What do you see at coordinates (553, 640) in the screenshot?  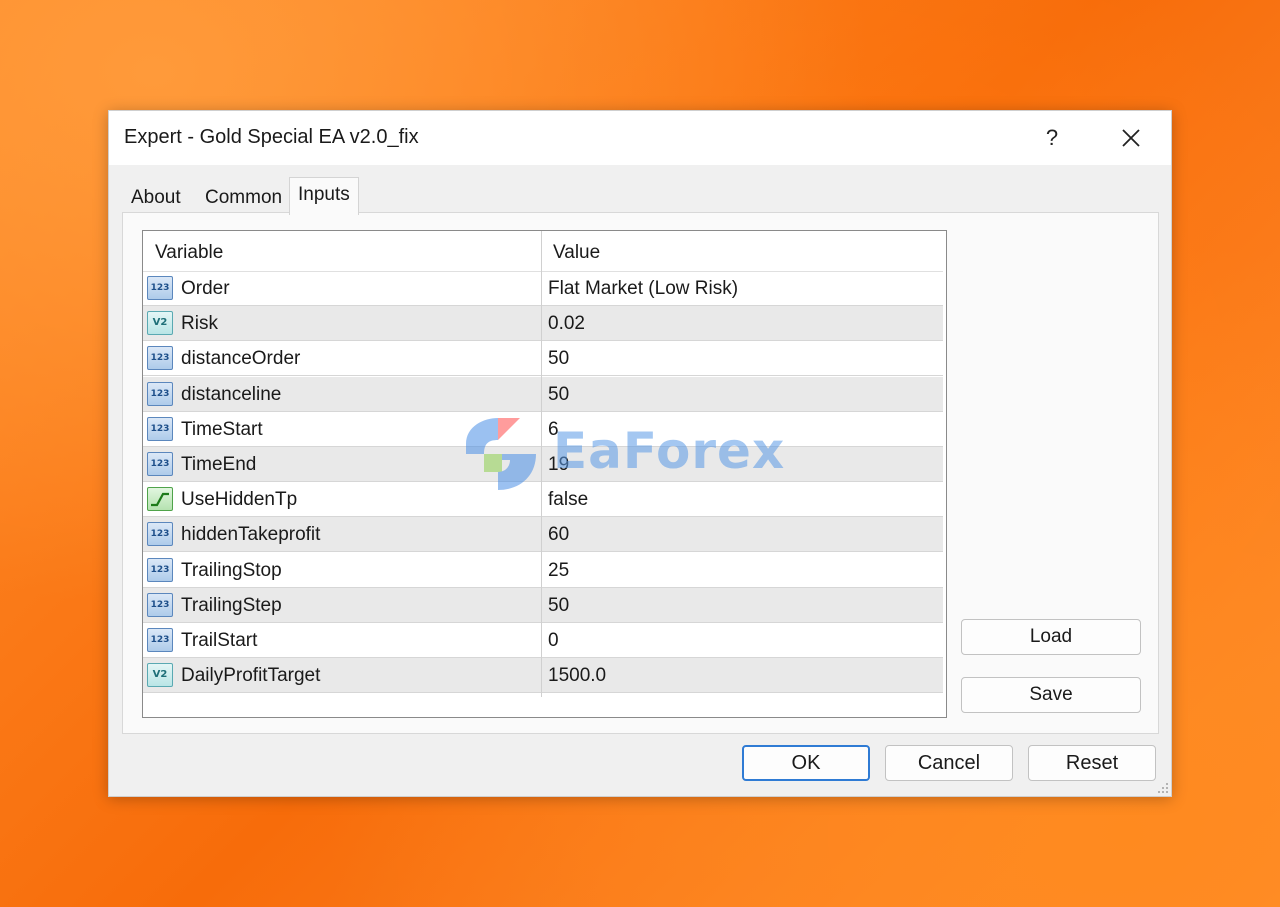 I see `variable-value: 0` at bounding box center [553, 640].